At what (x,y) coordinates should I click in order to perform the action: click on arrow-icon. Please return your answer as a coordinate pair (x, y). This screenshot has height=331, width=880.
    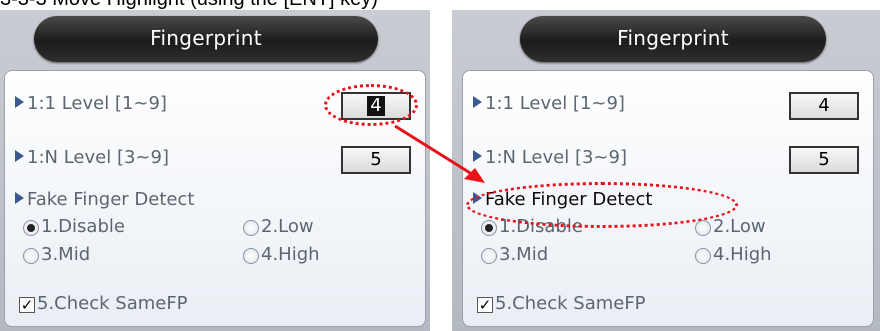
    Looking at the image, I should click on (439, 153).